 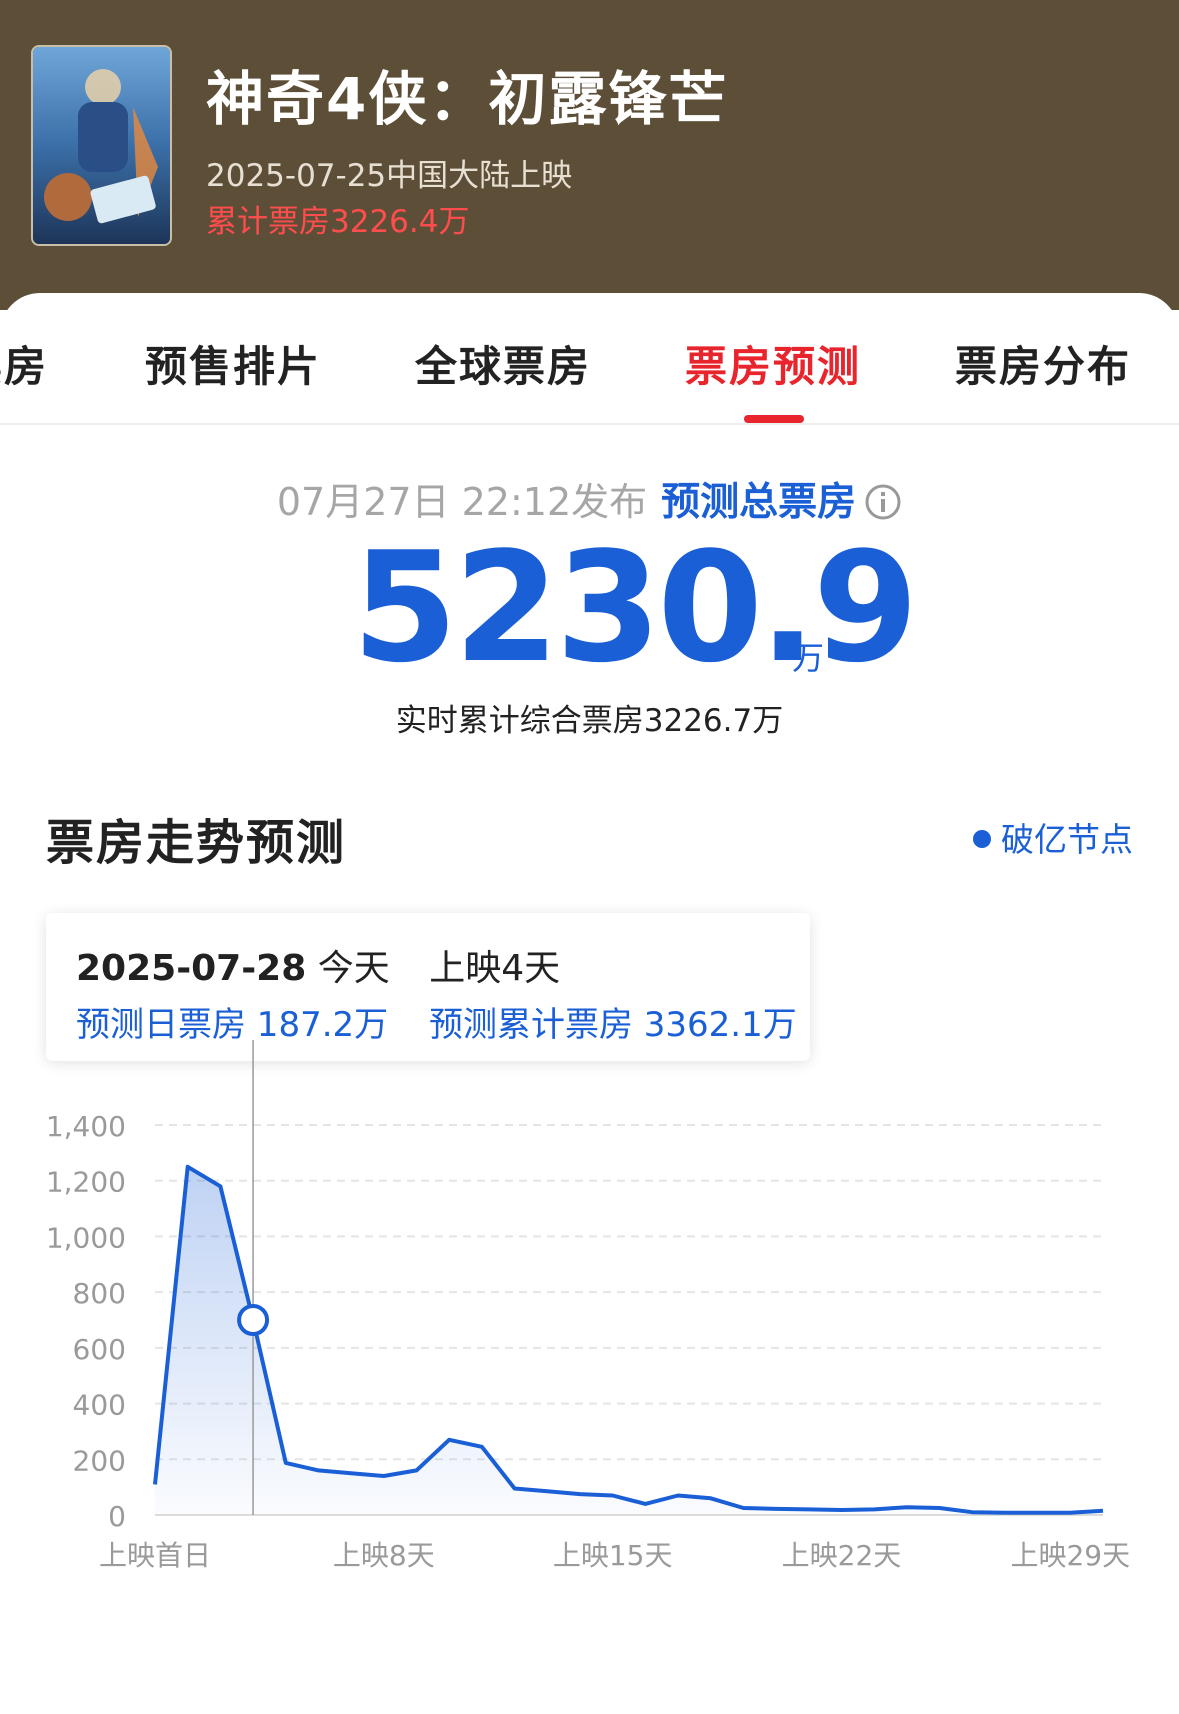 I want to click on tooltip-cumulative: 预测累计票房 3362.1万, so click(x=612, y=1025).